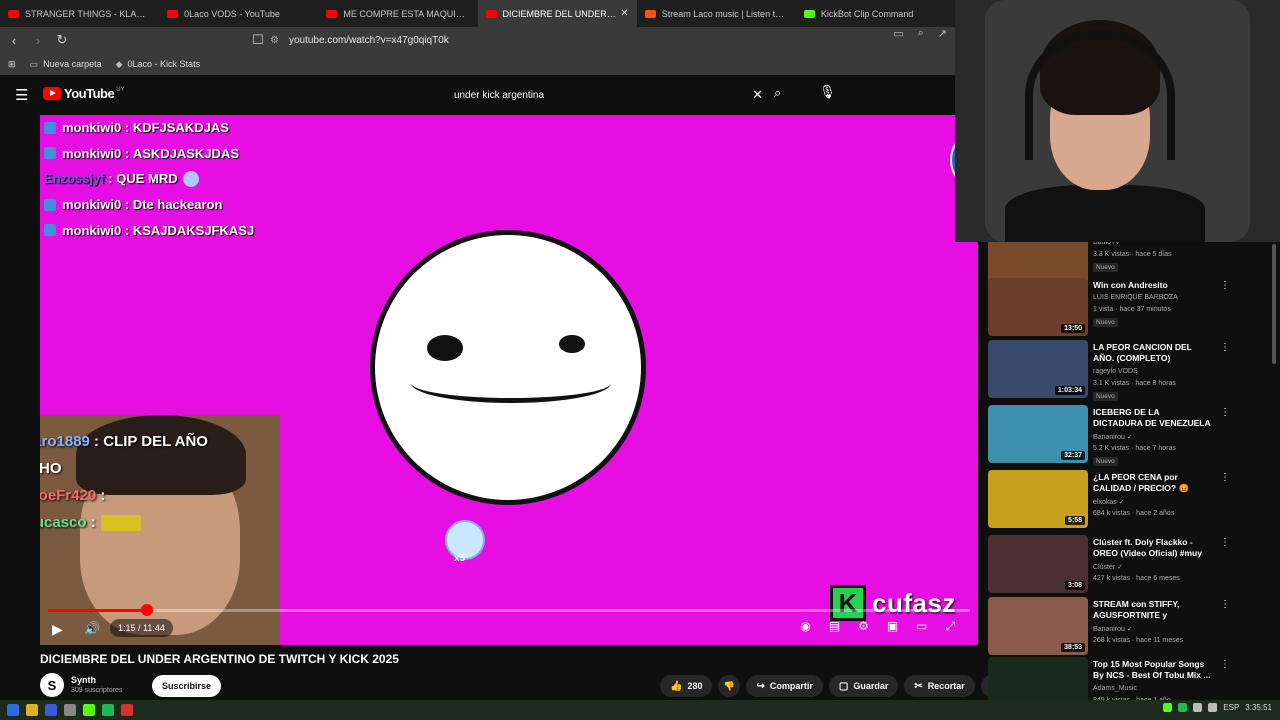  I want to click on volume-icon: 🔊, so click(92, 629).